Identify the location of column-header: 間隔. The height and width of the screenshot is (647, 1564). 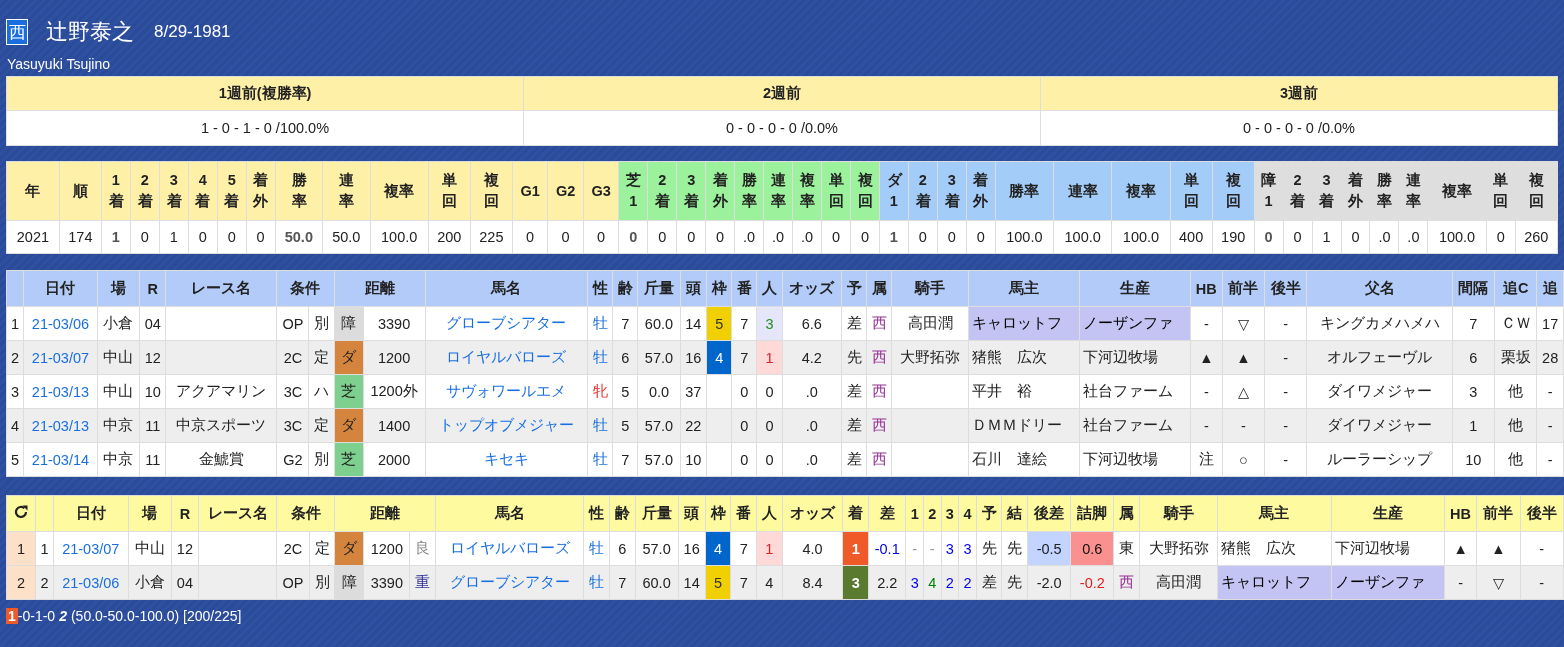
(1473, 288).